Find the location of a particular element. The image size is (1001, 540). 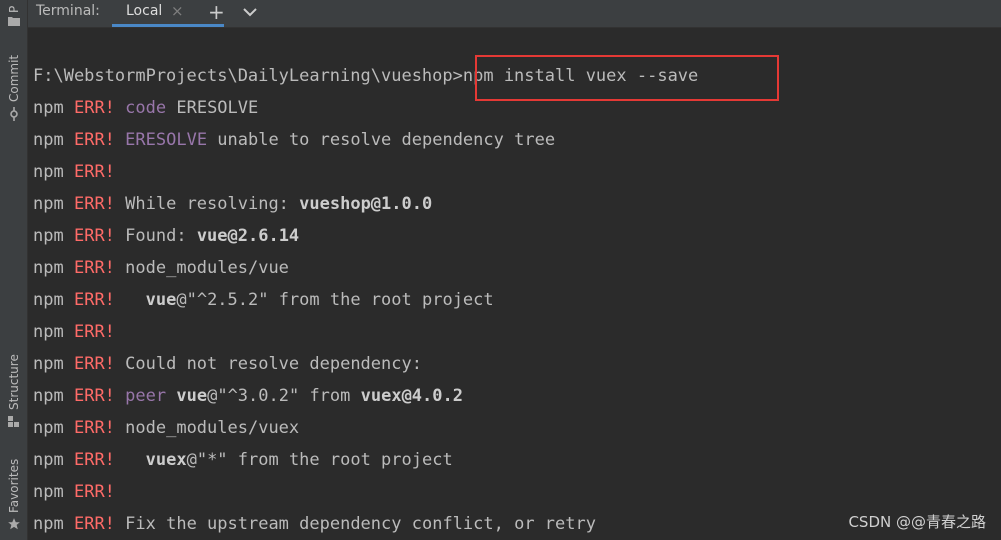

bold-text: vue@2.6.14 is located at coordinates (248, 236).